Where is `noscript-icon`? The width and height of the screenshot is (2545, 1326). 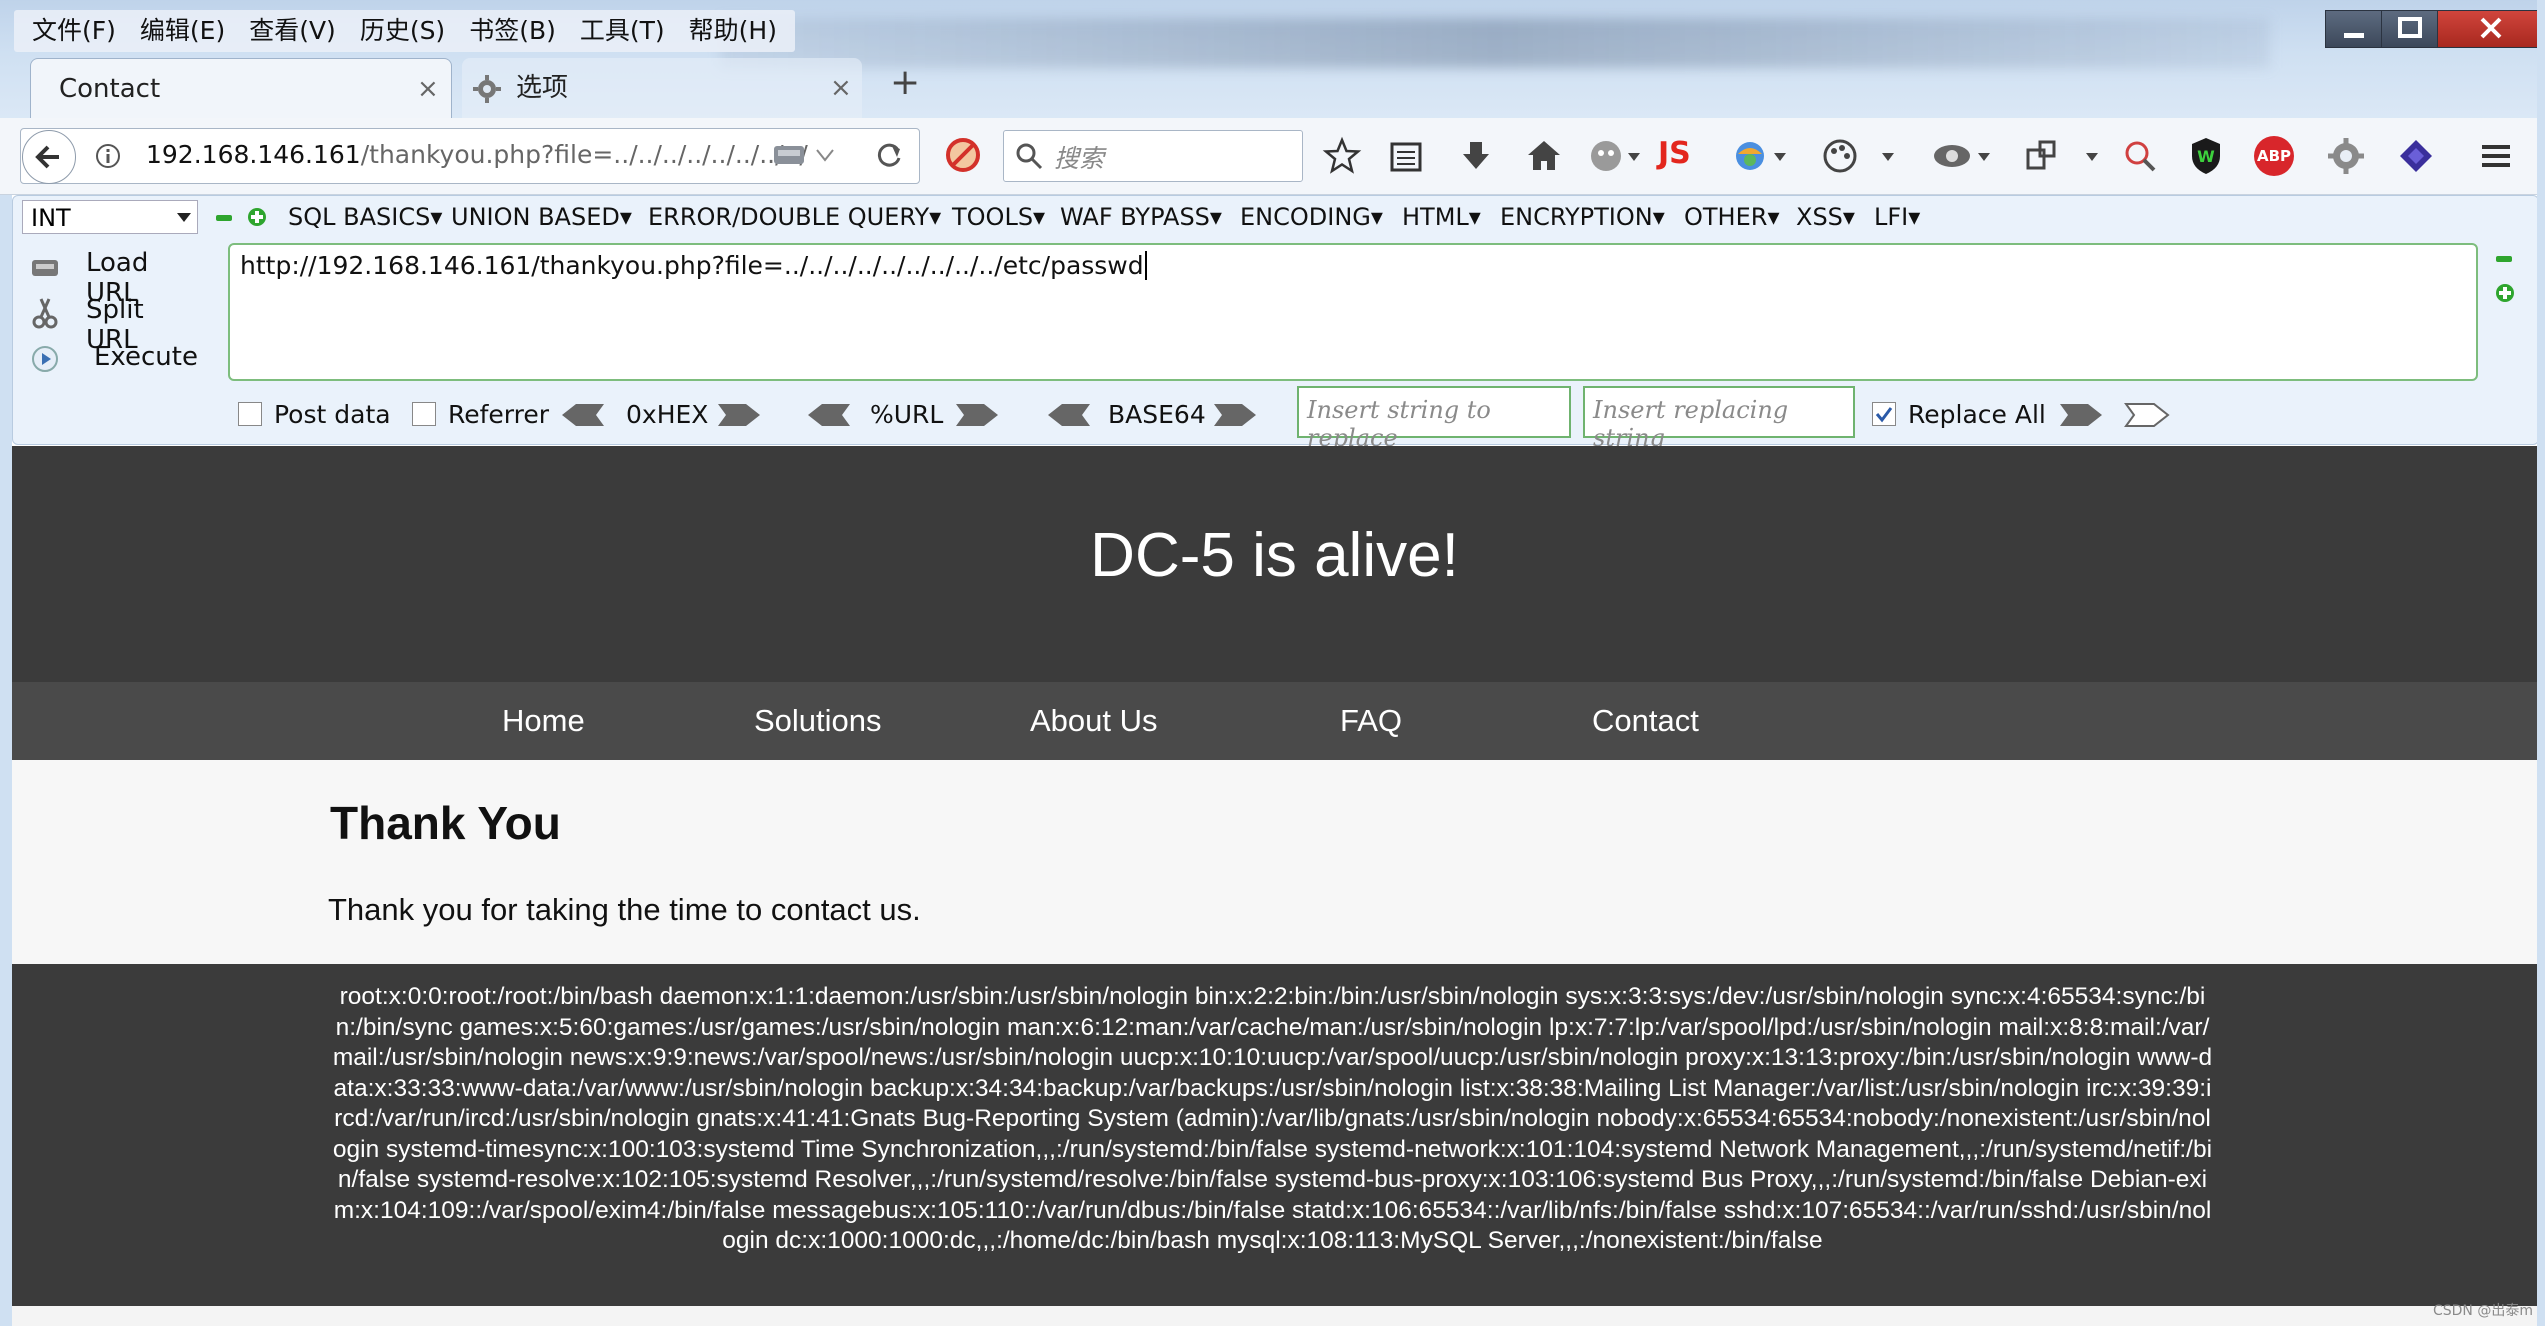
noscript-icon is located at coordinates (963, 155).